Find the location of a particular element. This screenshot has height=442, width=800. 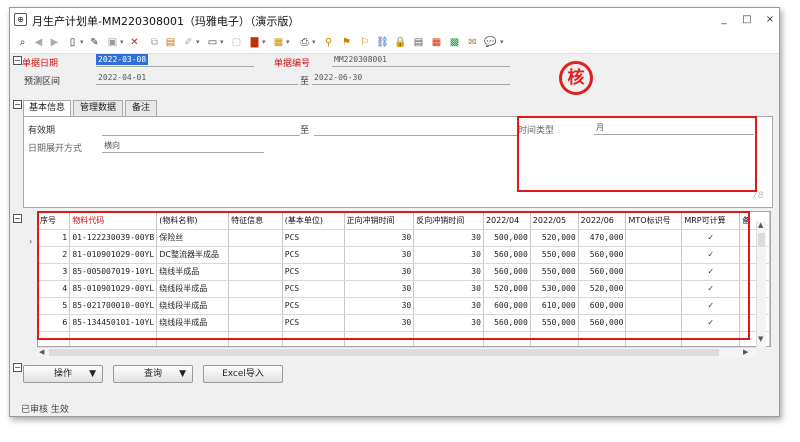

tab-management-data: 管理数据 is located at coordinates (98, 108).